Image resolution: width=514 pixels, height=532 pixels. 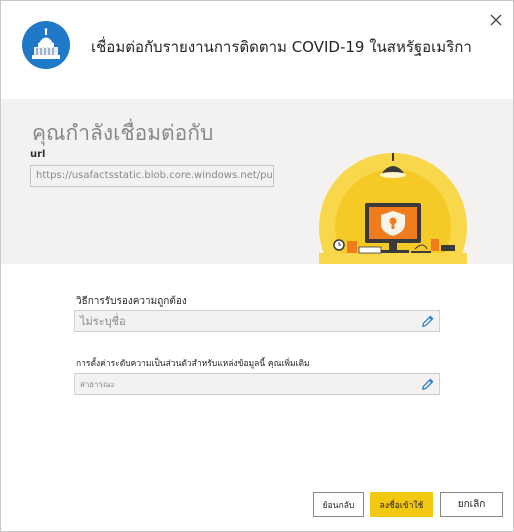 I want to click on privacy-level-select: สาธารณะ, so click(x=257, y=384).